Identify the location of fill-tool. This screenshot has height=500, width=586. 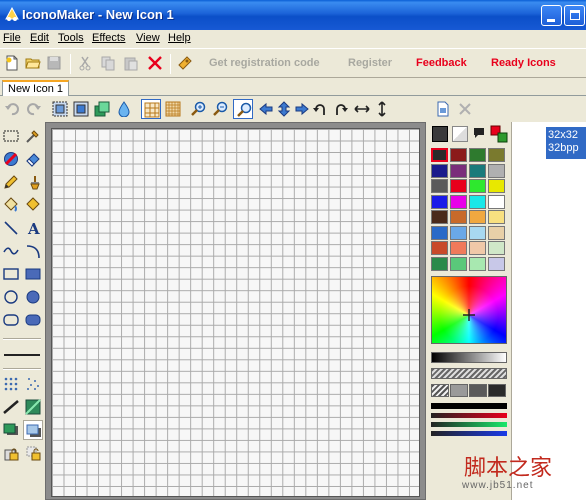
(11, 205).